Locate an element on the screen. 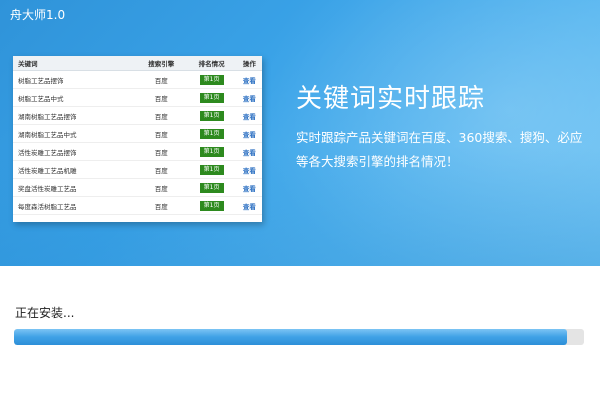  window-title: 舟大师1.0 is located at coordinates (38, 15).